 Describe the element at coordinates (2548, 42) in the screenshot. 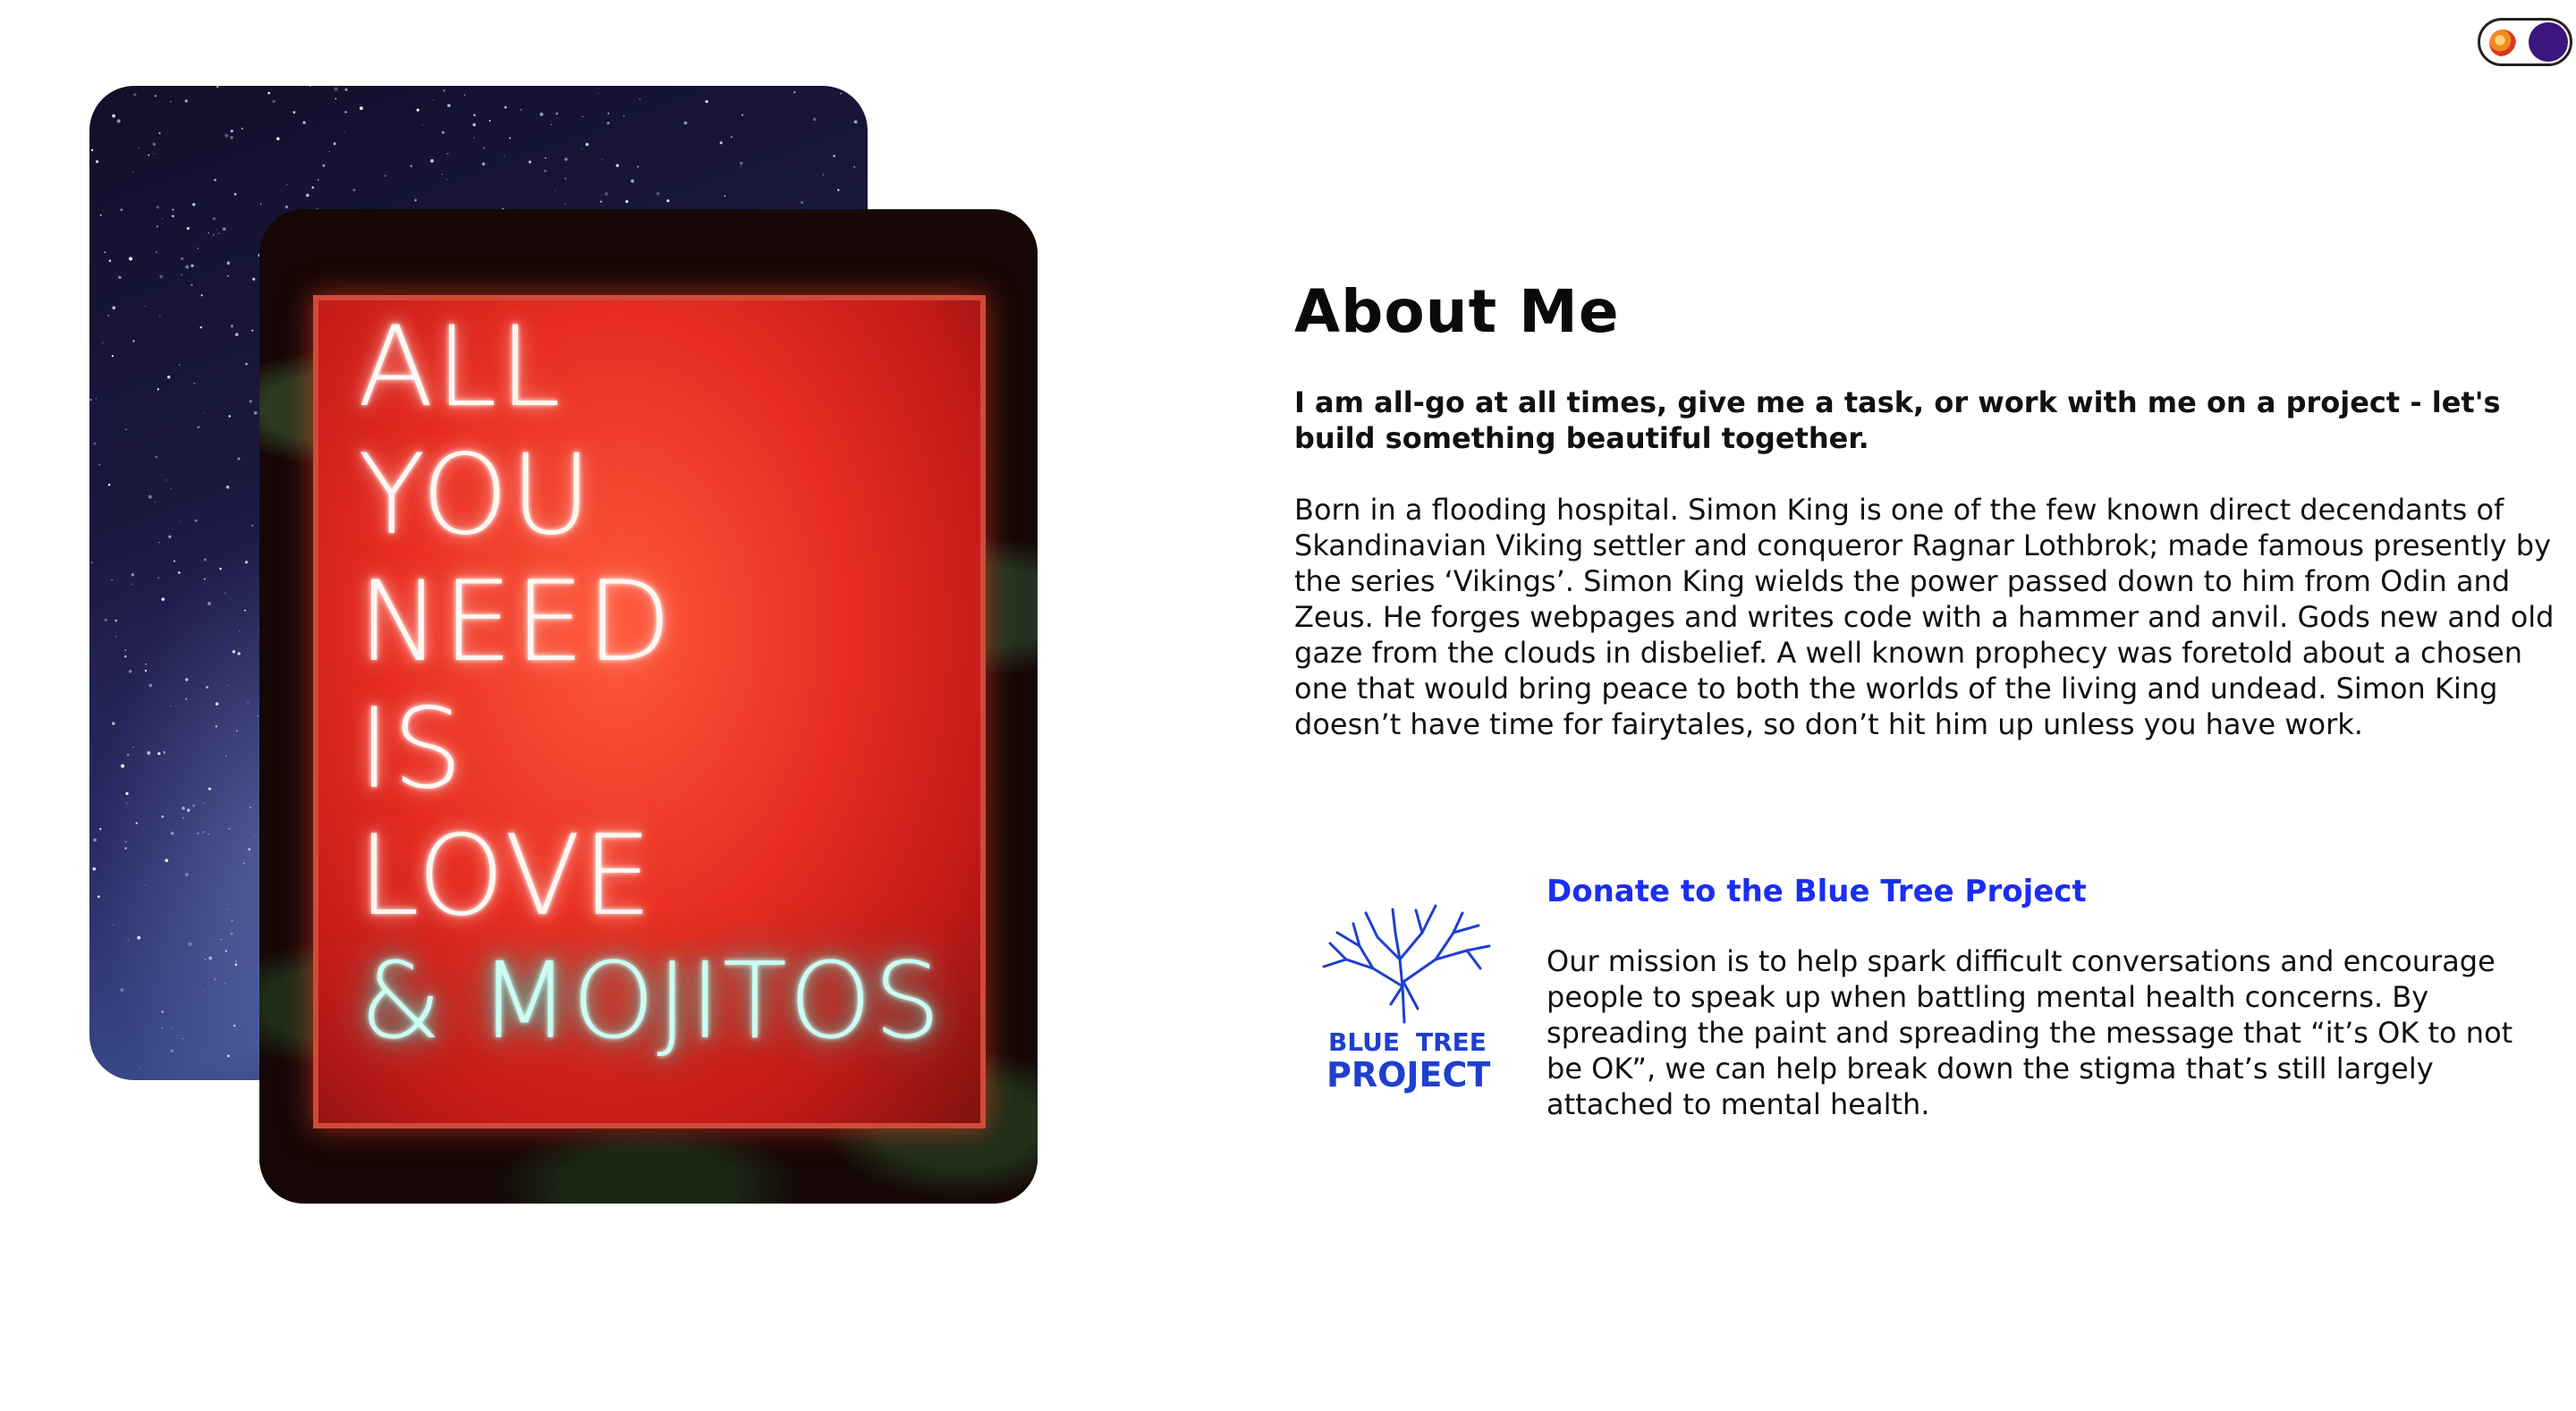

I see `toggle-knob` at that location.